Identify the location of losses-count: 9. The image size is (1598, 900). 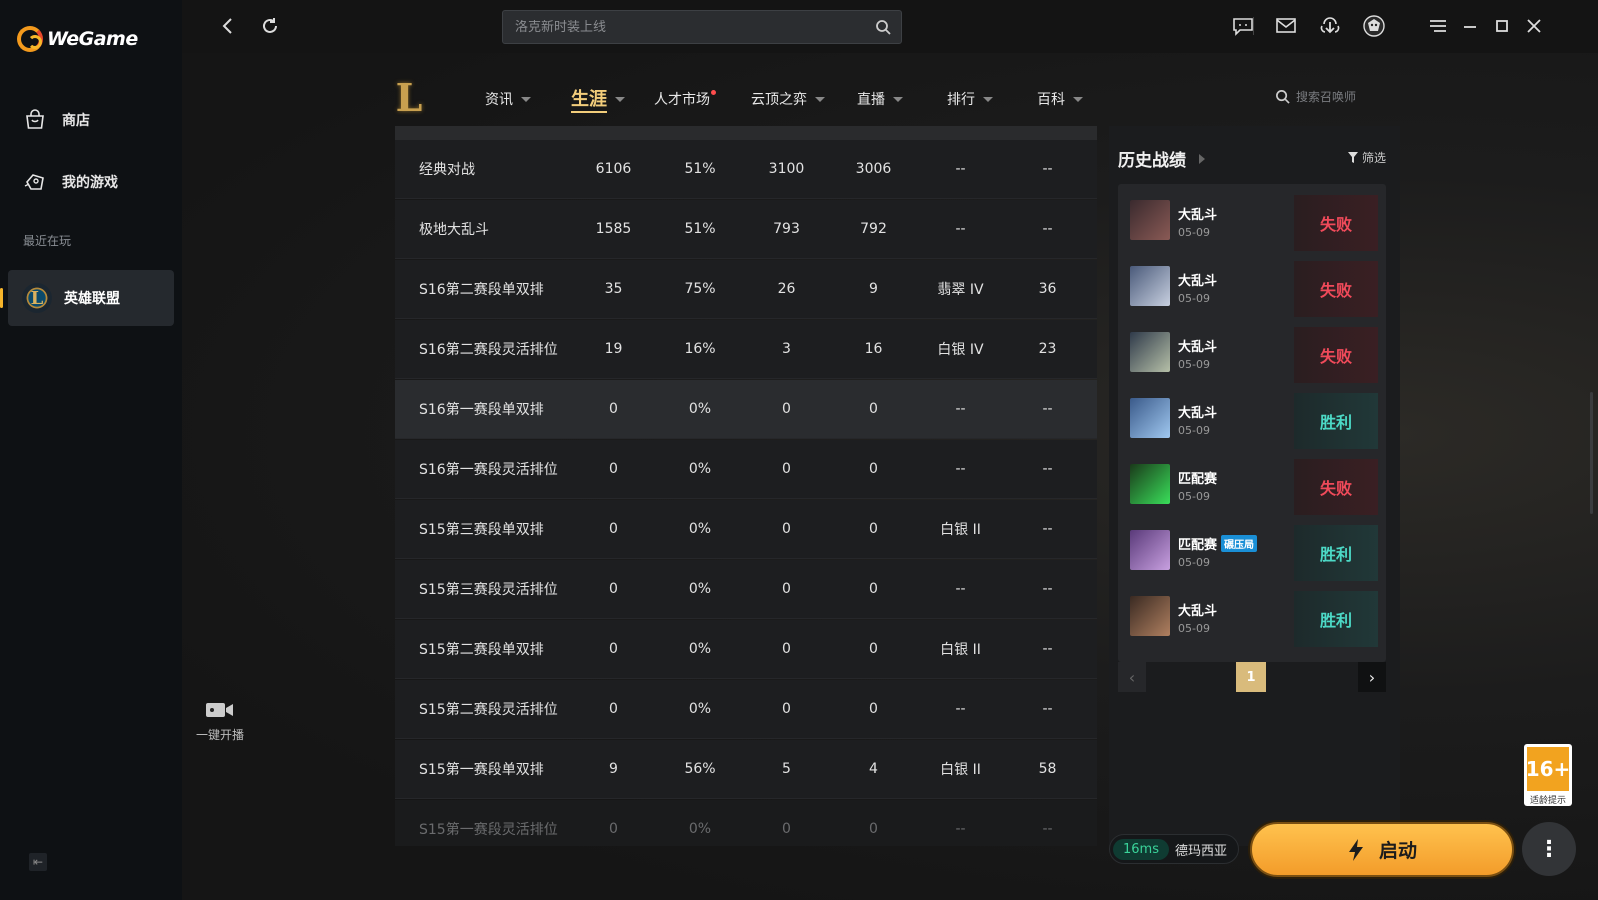
(873, 289).